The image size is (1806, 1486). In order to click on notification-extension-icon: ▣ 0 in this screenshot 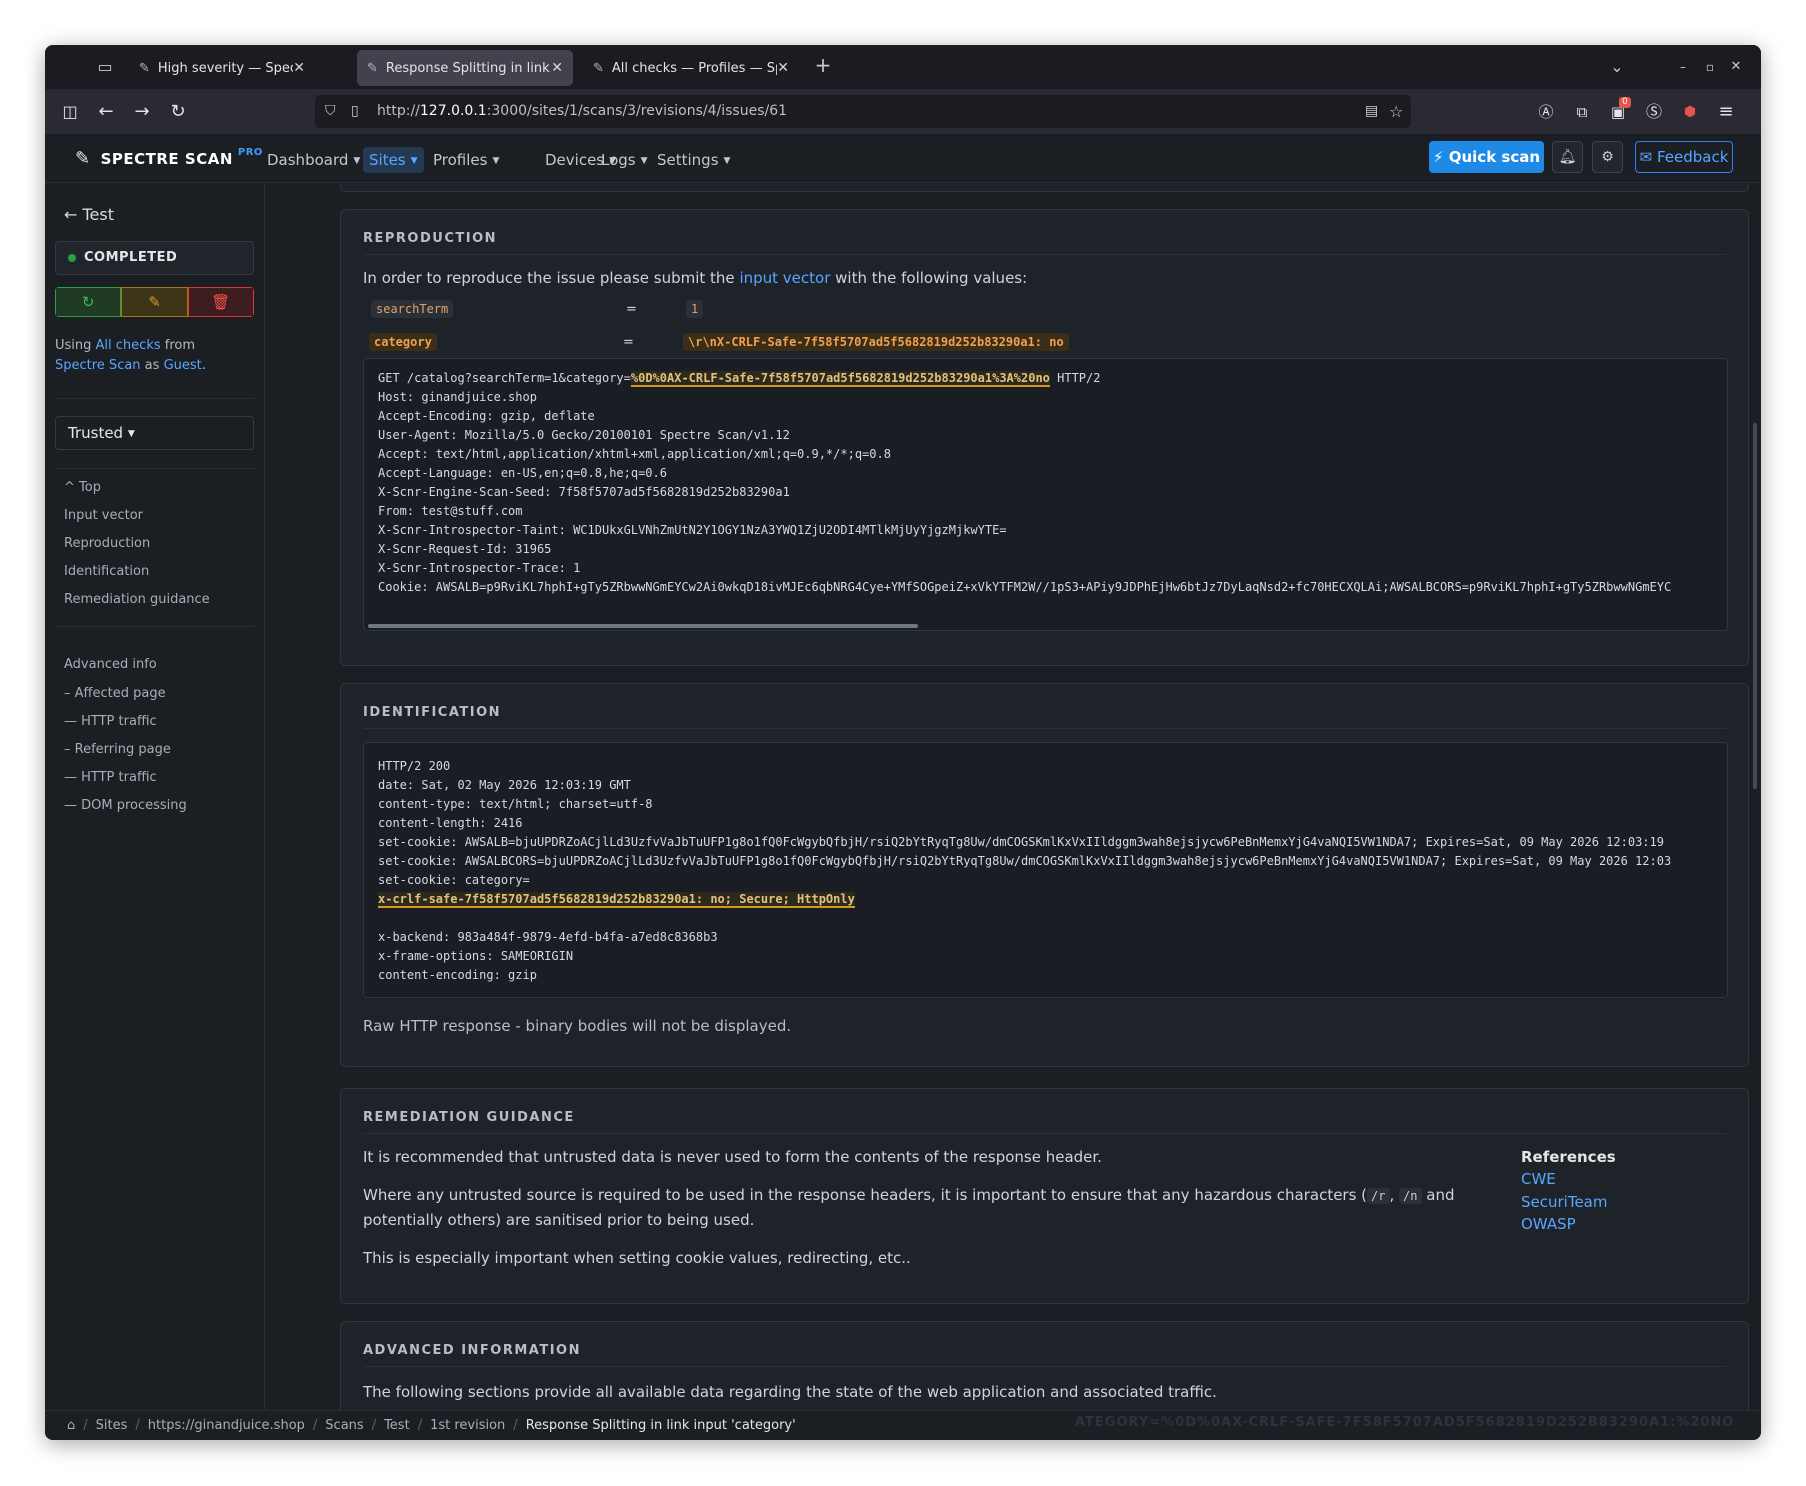, I will do `click(1618, 111)`.